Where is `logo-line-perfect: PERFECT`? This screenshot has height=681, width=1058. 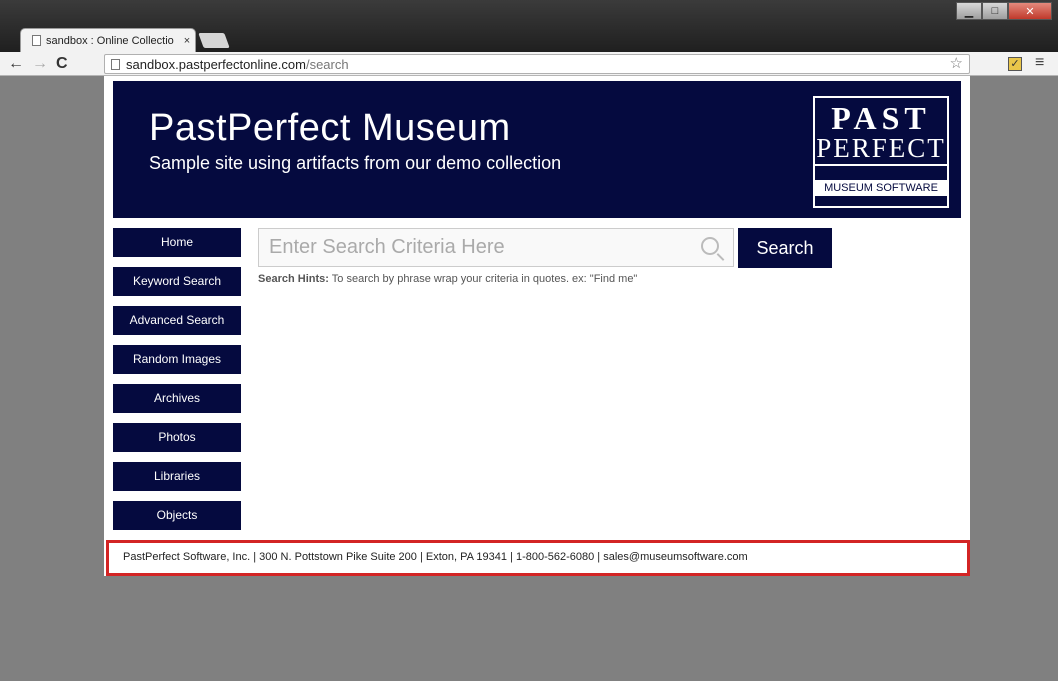 logo-line-perfect: PERFECT is located at coordinates (881, 149).